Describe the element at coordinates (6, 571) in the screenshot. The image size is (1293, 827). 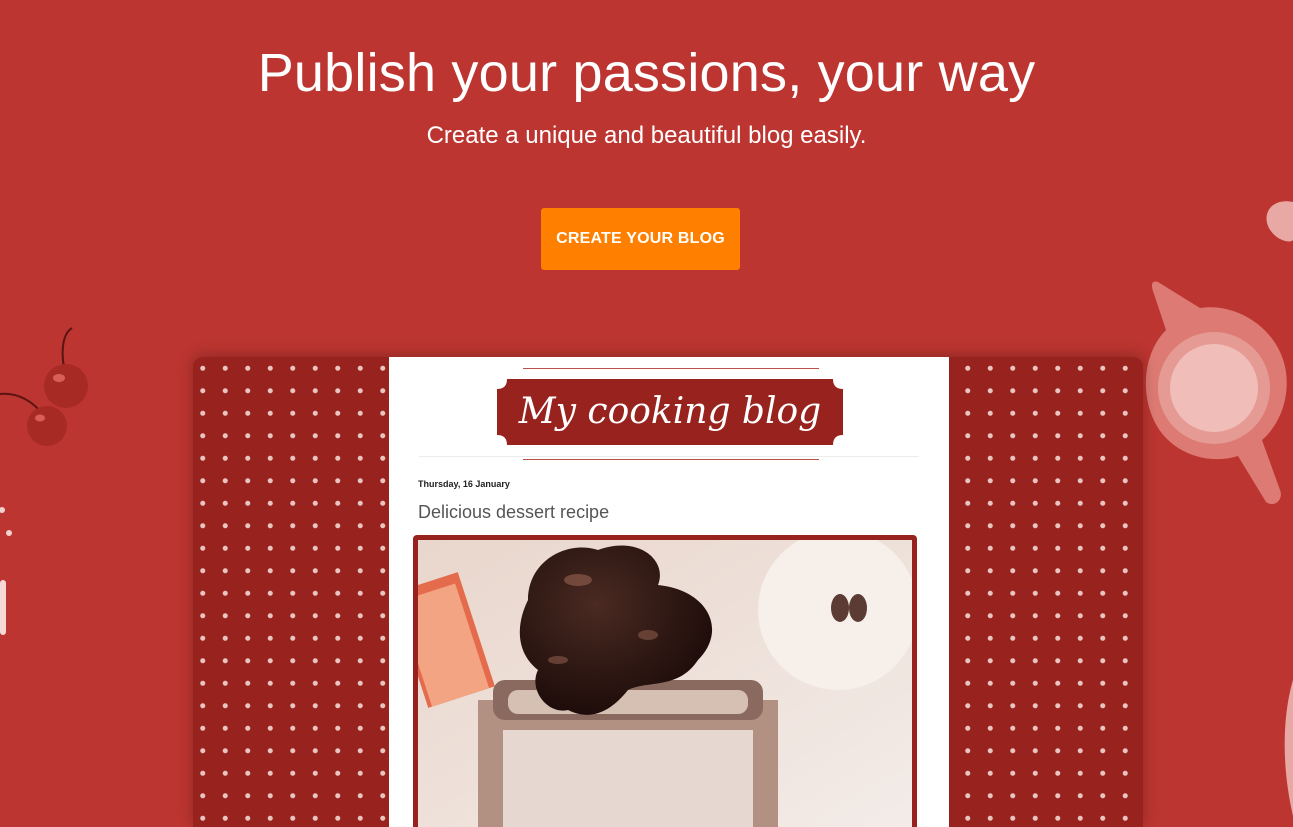
I see `sprinkles-icon` at that location.